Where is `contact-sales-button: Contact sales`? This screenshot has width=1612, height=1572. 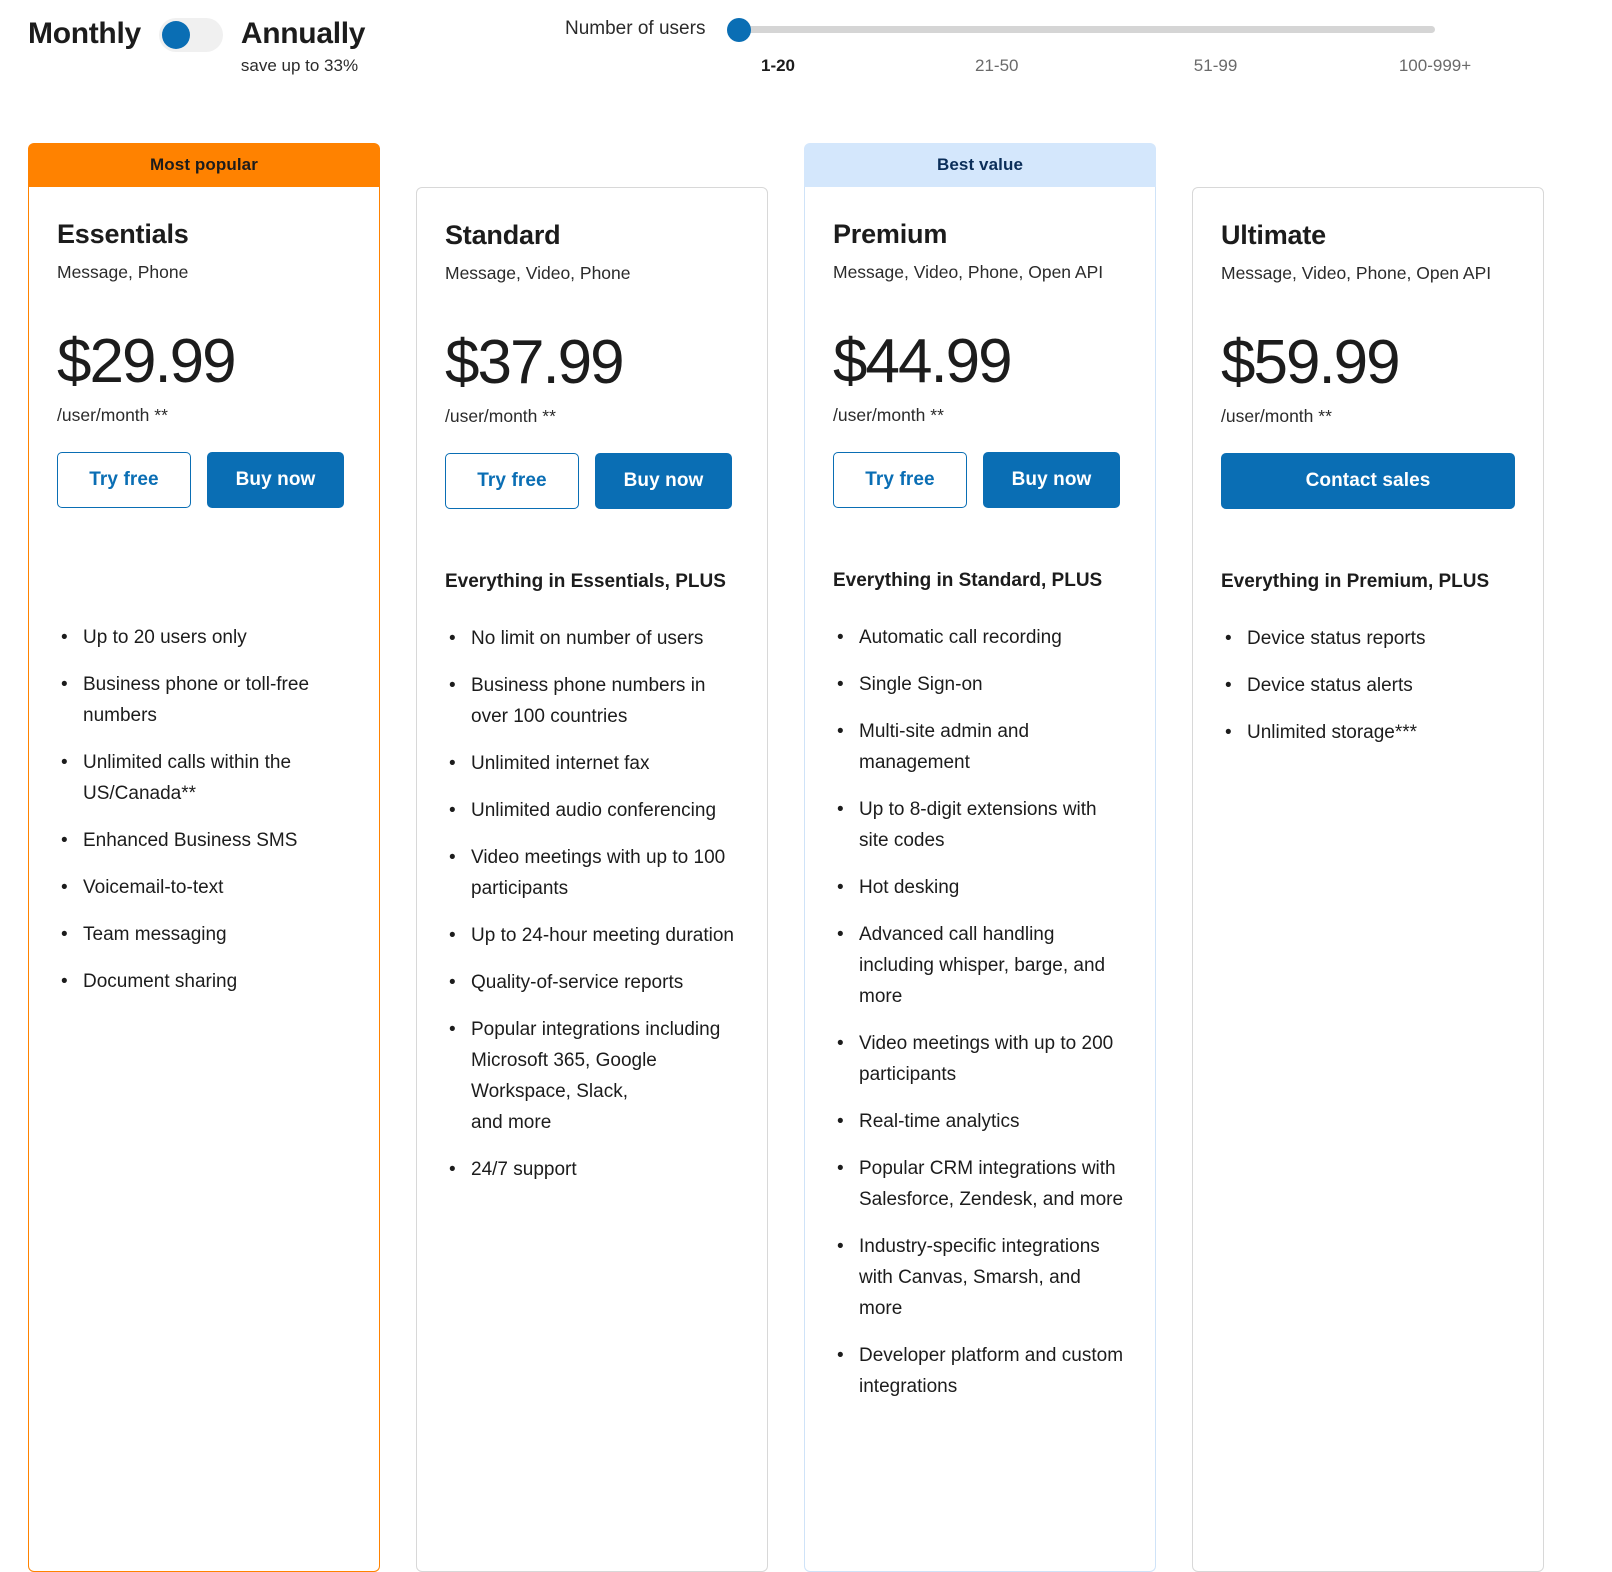
contact-sales-button: Contact sales is located at coordinates (1368, 481).